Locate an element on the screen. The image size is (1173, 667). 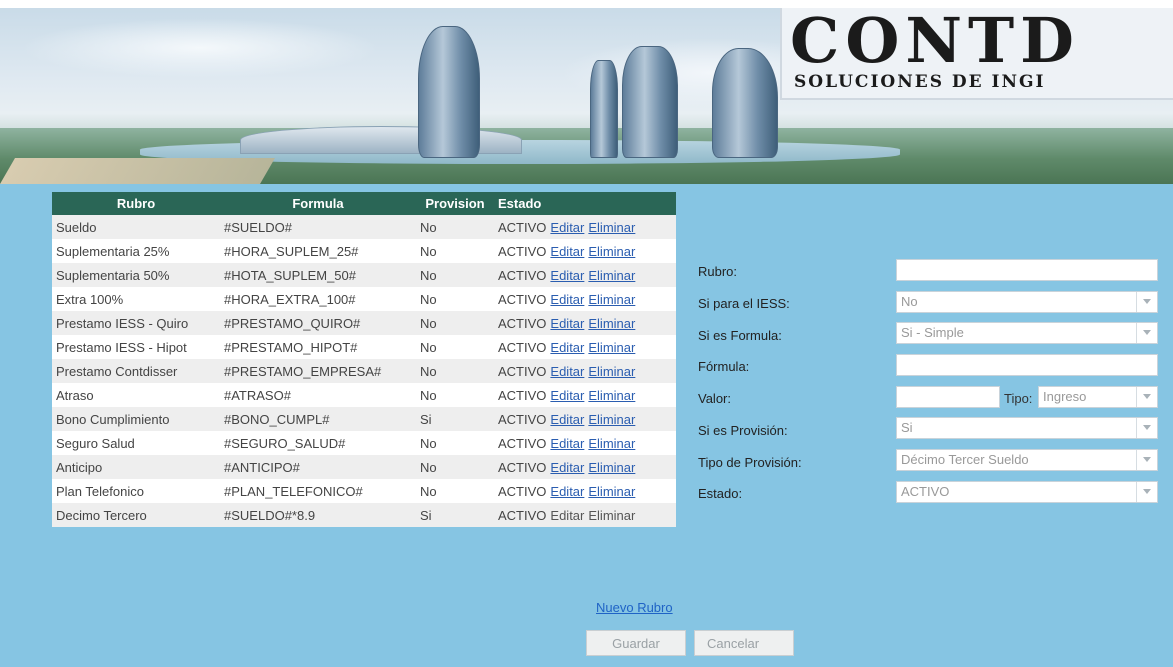
table-row: Sueldo #SUELDO# No ACTIVO Editar Eliminar is located at coordinates (364, 227).